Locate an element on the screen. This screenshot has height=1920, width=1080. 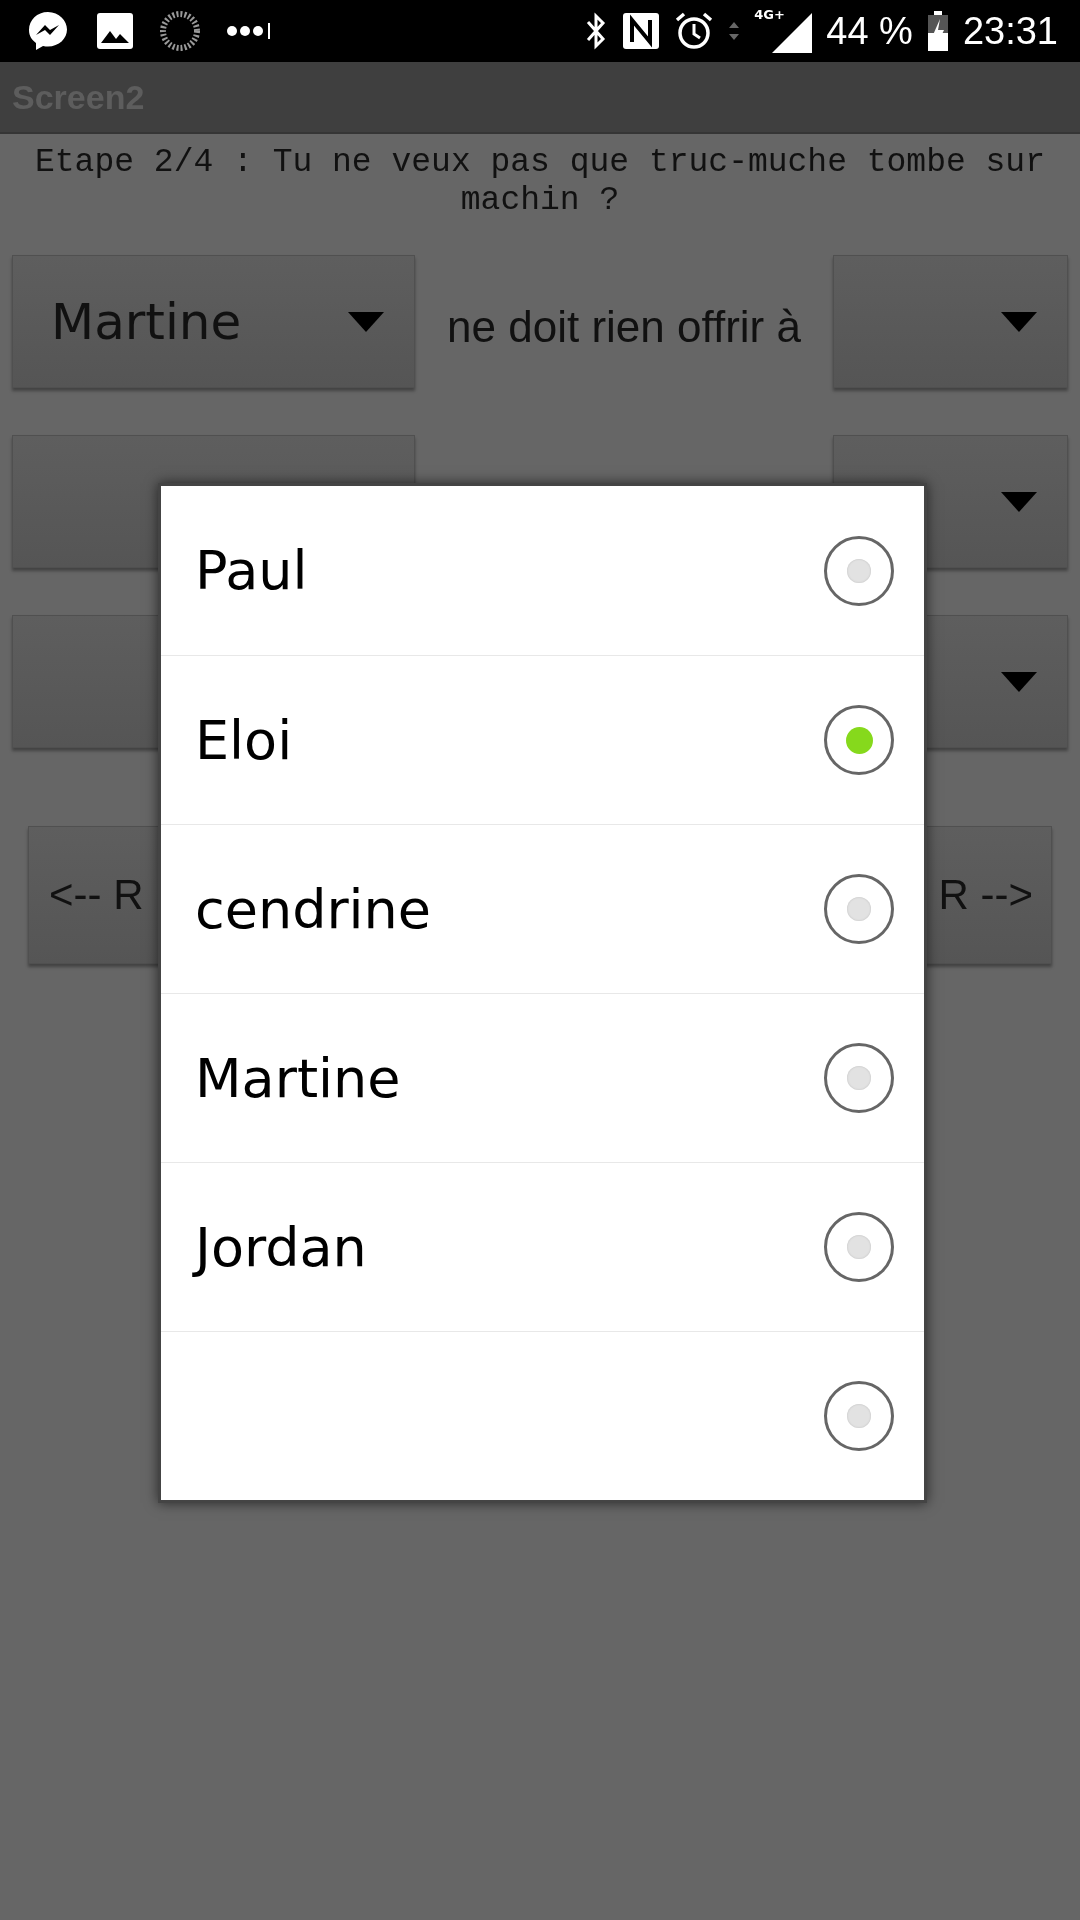
step-prompt: Etape 2/4 : Tu ne veux pas que truc-muche tombe sur machin ? is located at coordinates (540, 182).